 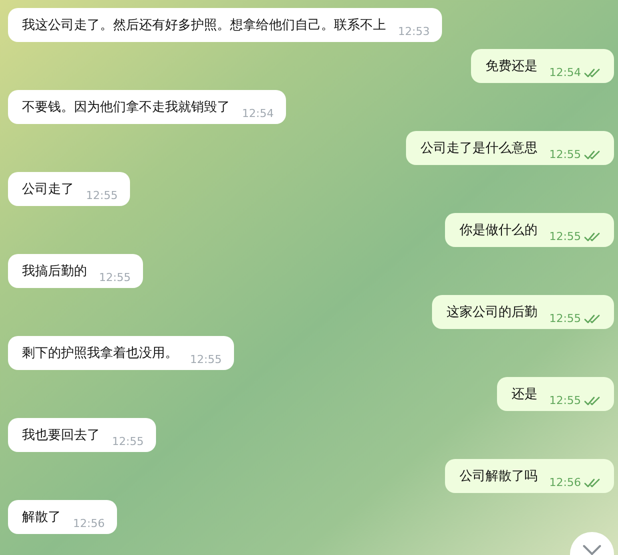 What do you see at coordinates (511, 67) in the screenshot?
I see `message-text: 免费还是` at bounding box center [511, 67].